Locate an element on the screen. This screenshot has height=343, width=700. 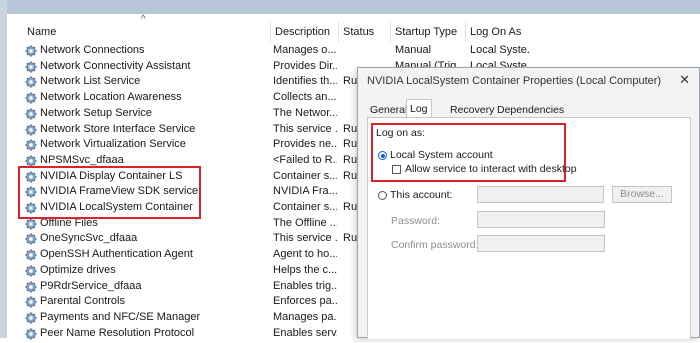
cell-name: Payments and NFC/SE Manager is located at coordinates (120, 316).